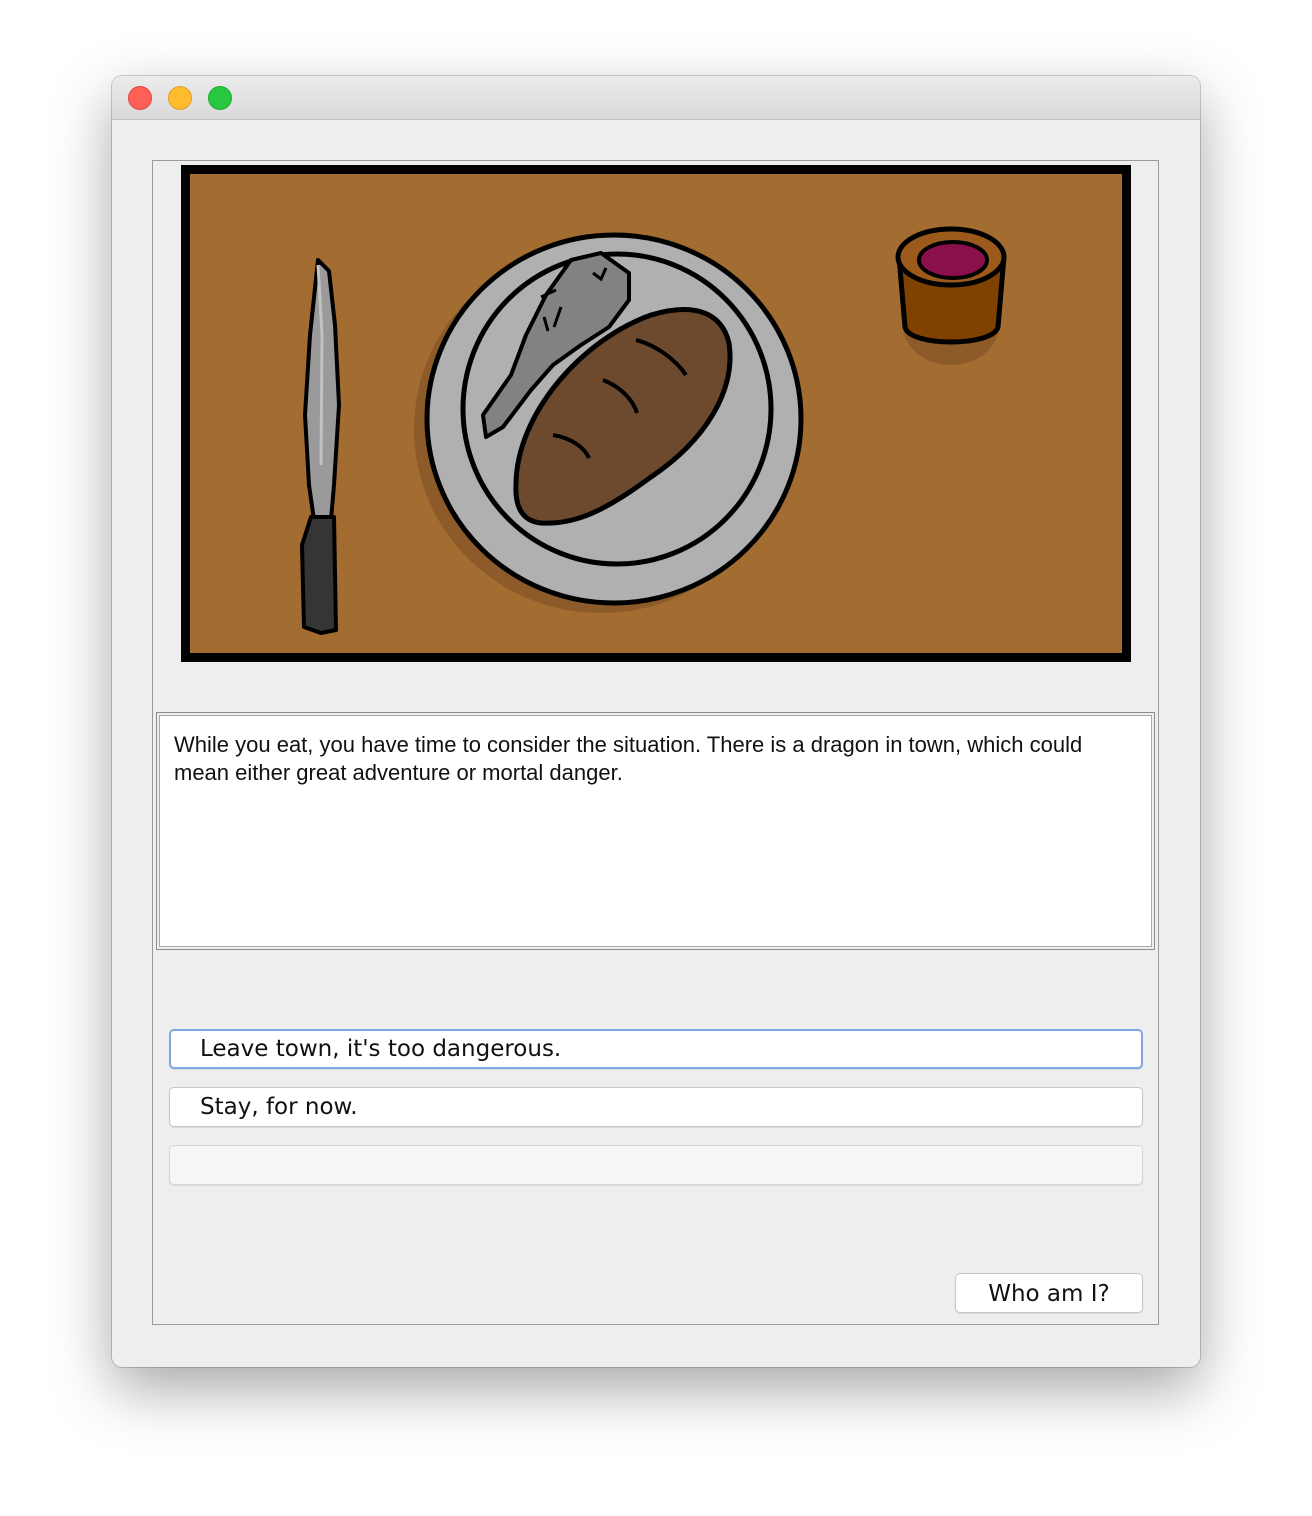  I want to click on choice-button-2: Stay, for now., so click(656, 1107).